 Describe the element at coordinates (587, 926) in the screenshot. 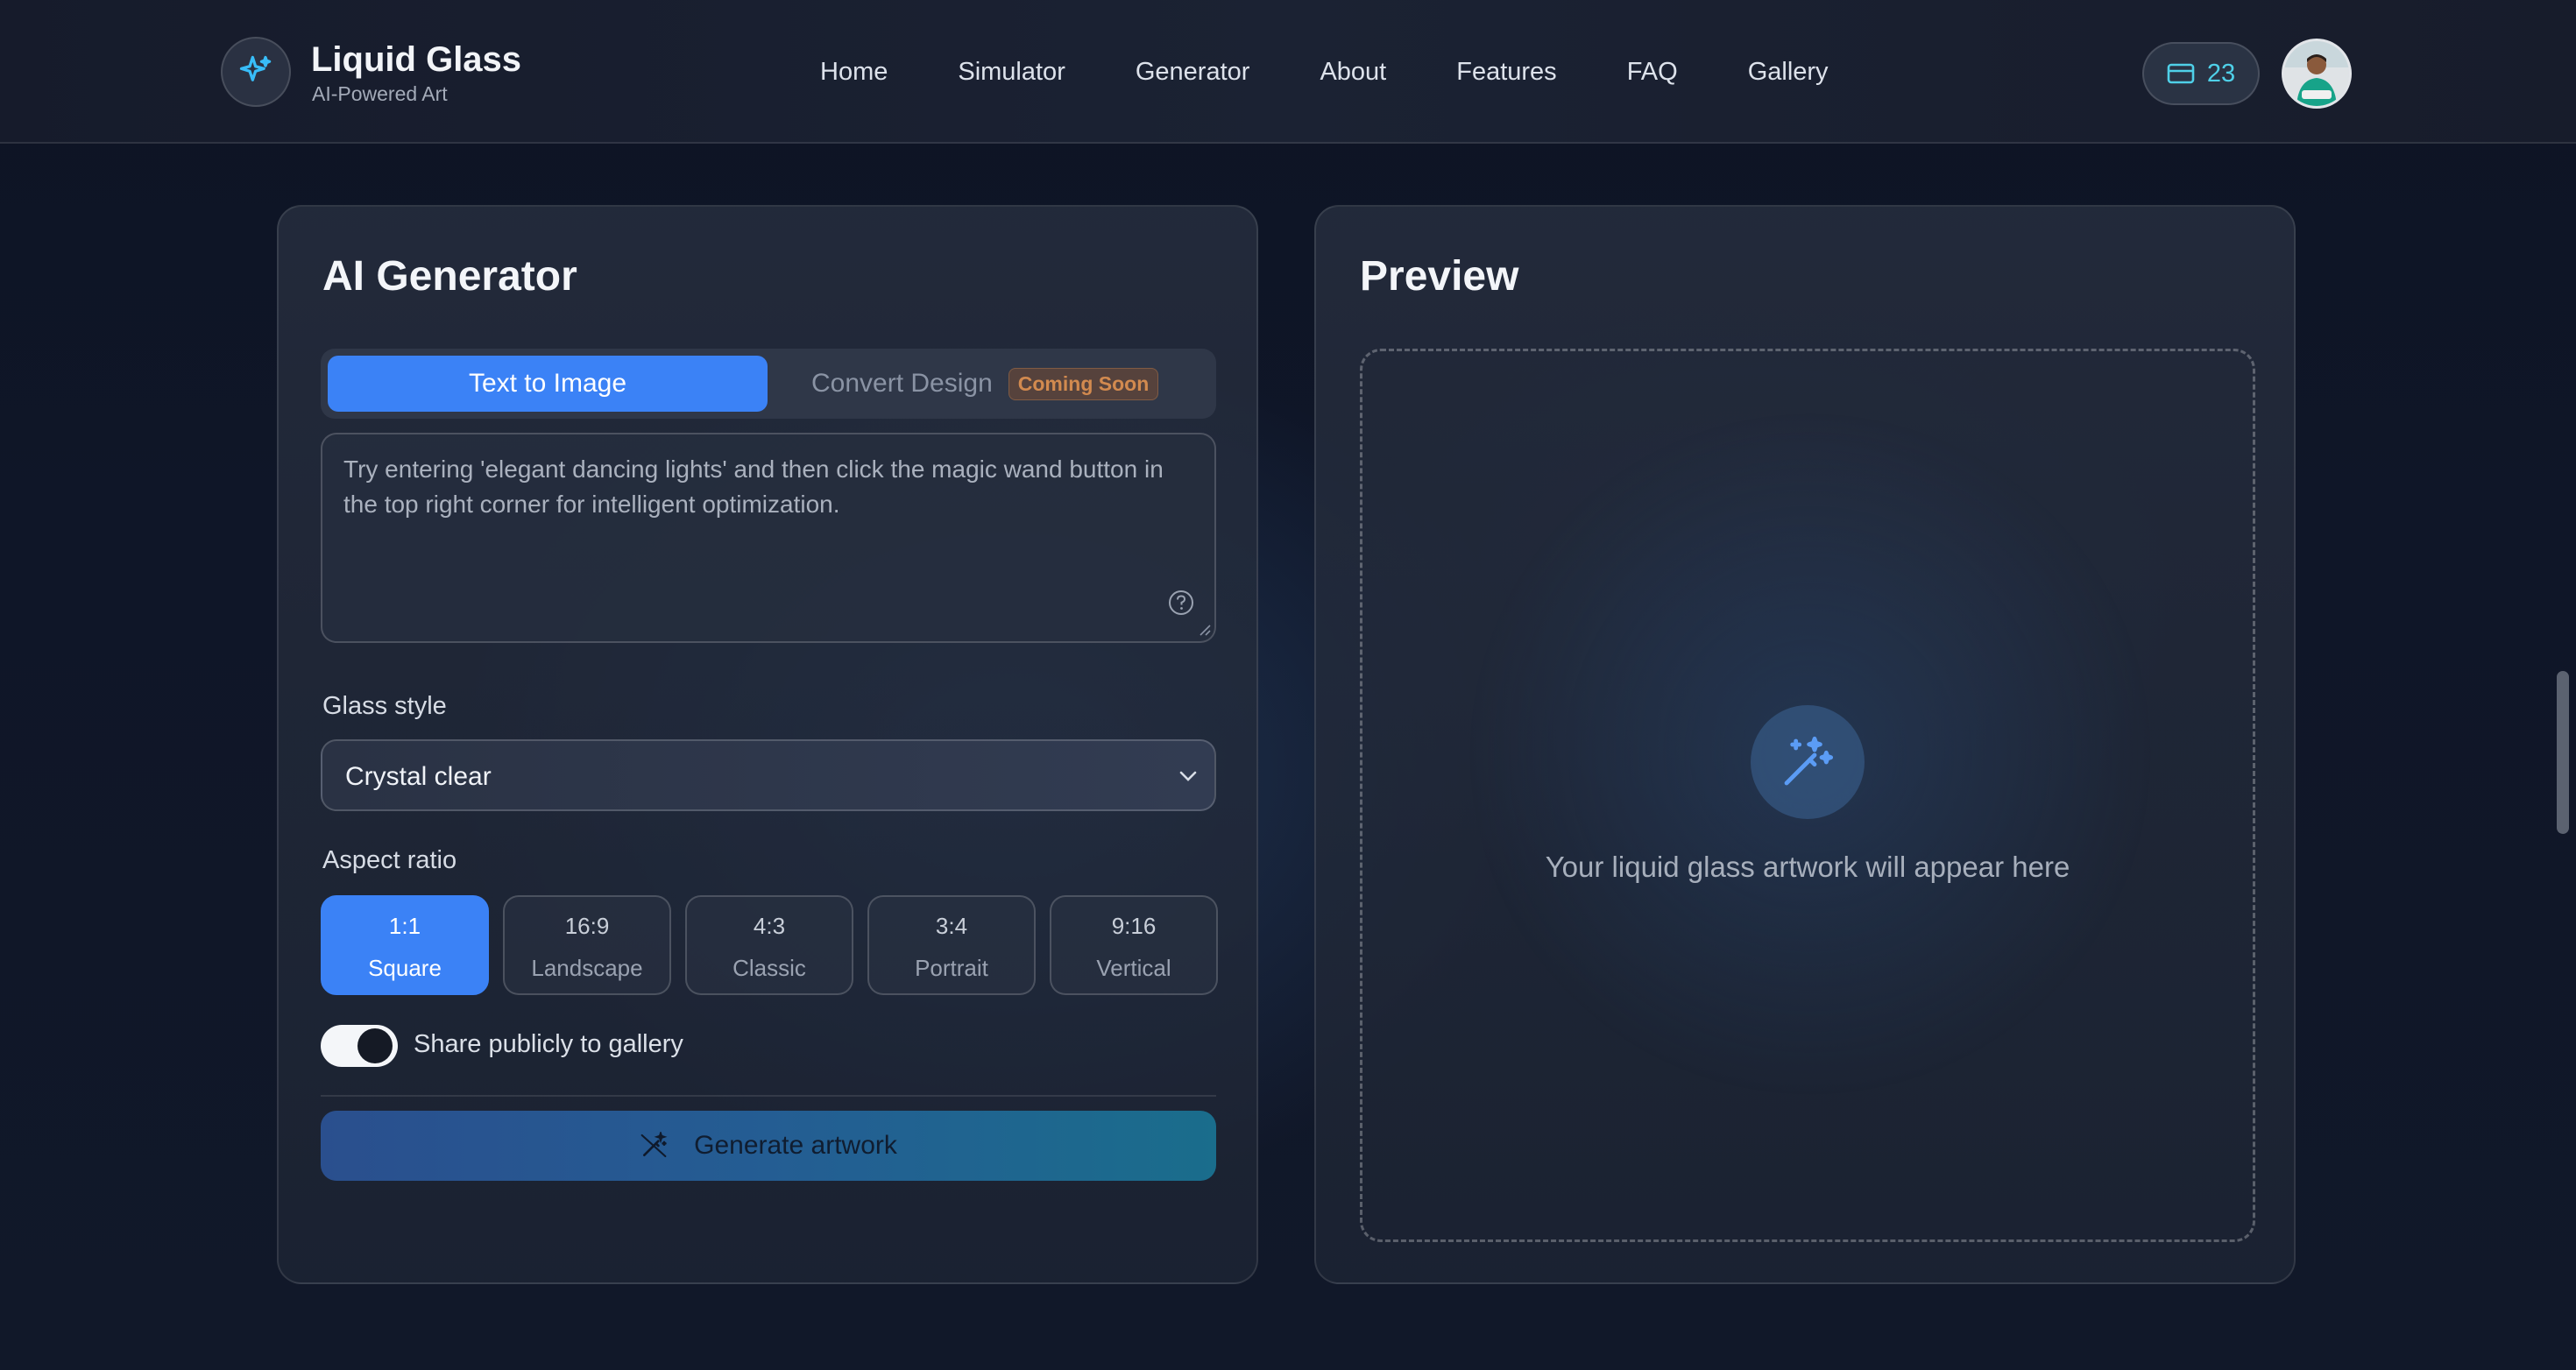

I see `ratio-value: 16:9` at that location.